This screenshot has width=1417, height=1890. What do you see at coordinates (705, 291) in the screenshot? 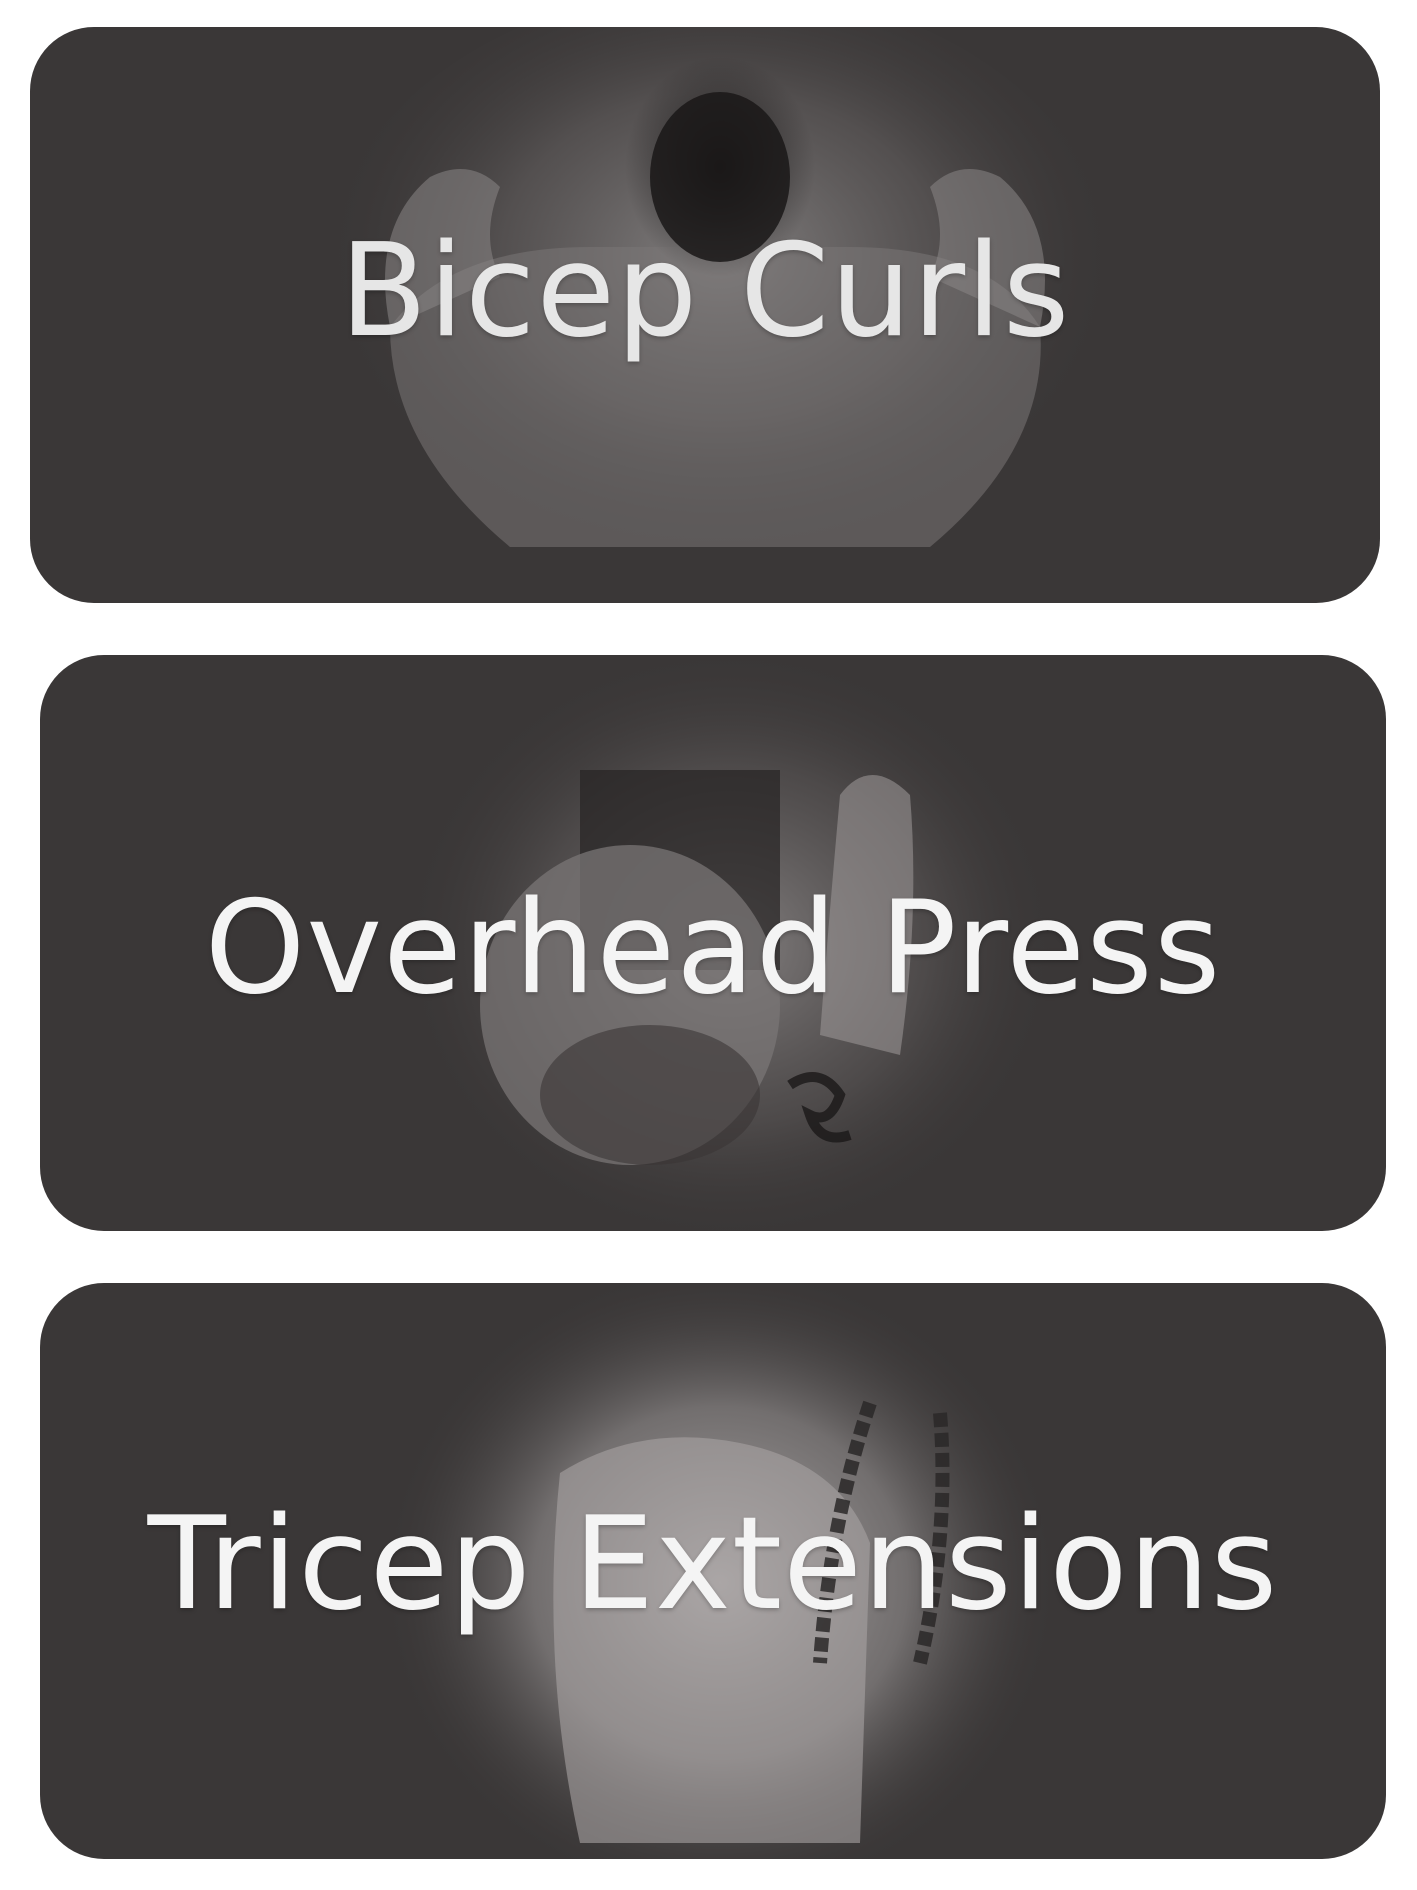
I see `exercise-label: Bicep Curls` at bounding box center [705, 291].